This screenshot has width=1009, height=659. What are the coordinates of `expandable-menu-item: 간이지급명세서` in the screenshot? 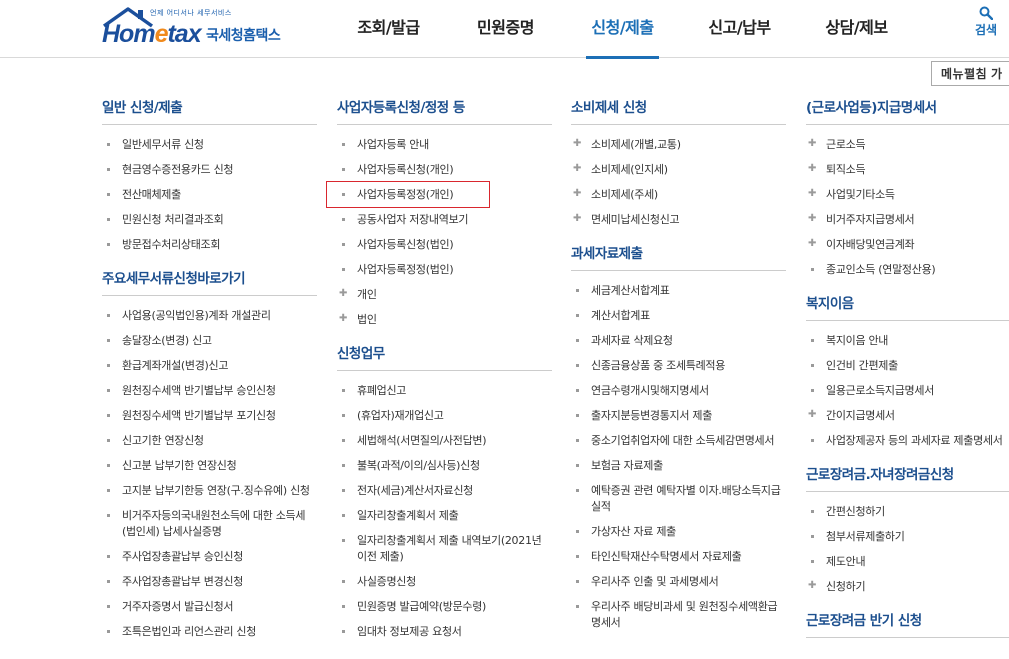 It's located at (907, 415).